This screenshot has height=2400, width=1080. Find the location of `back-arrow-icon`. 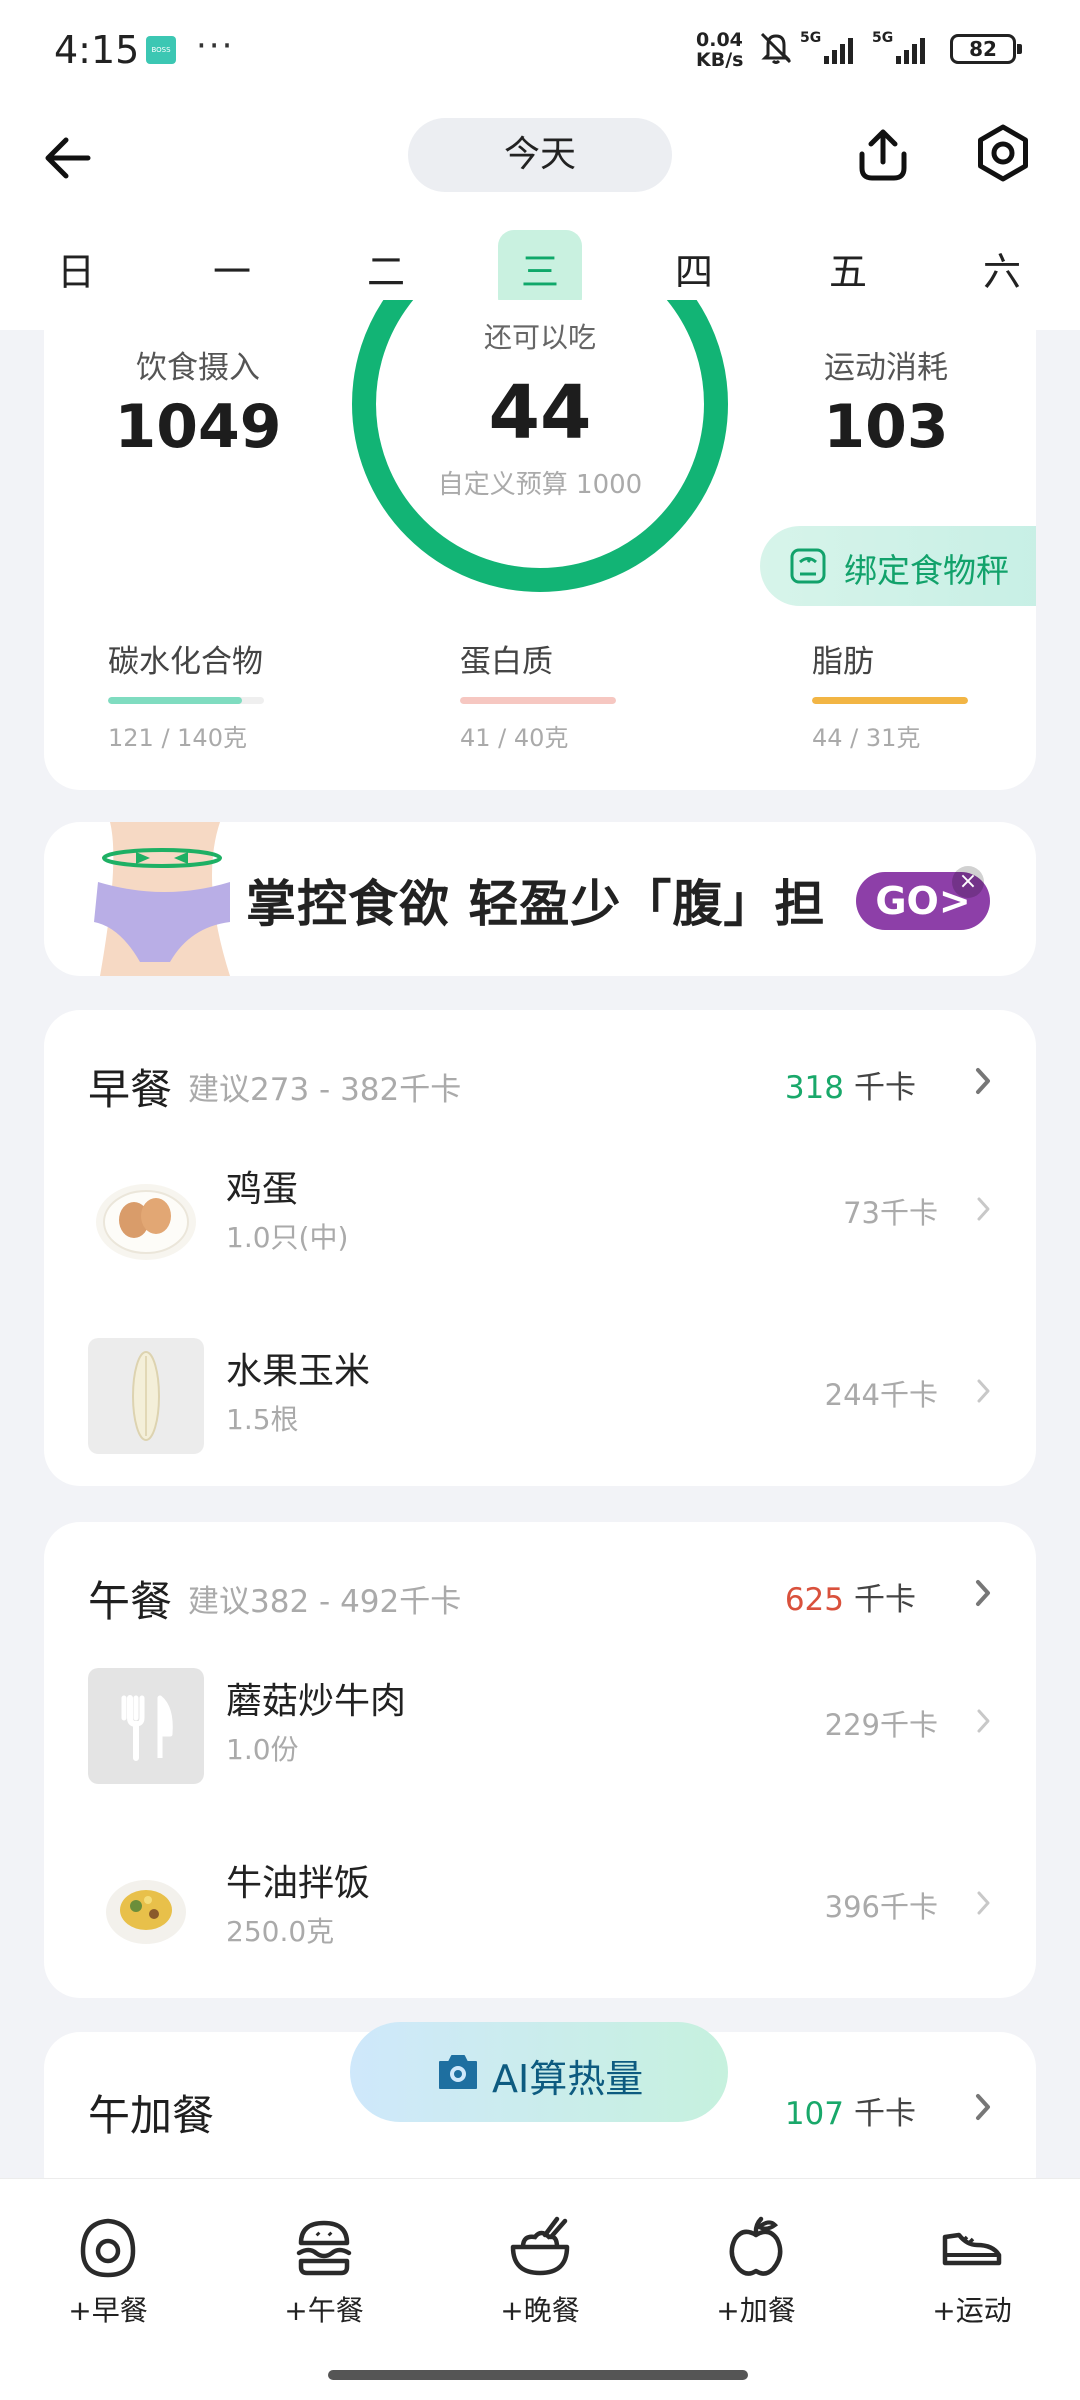

back-arrow-icon is located at coordinates (68, 158).